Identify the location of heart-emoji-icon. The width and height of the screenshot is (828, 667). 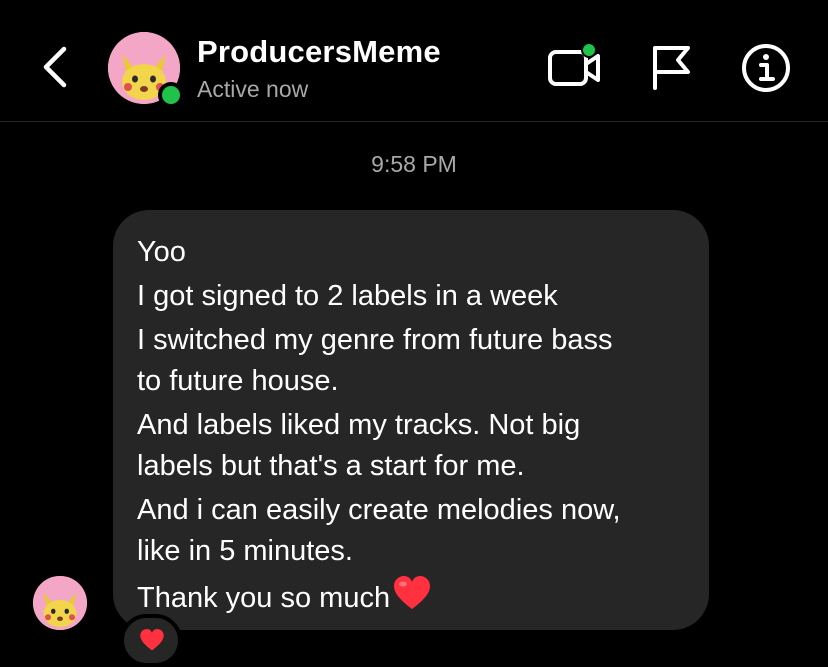
(412, 599).